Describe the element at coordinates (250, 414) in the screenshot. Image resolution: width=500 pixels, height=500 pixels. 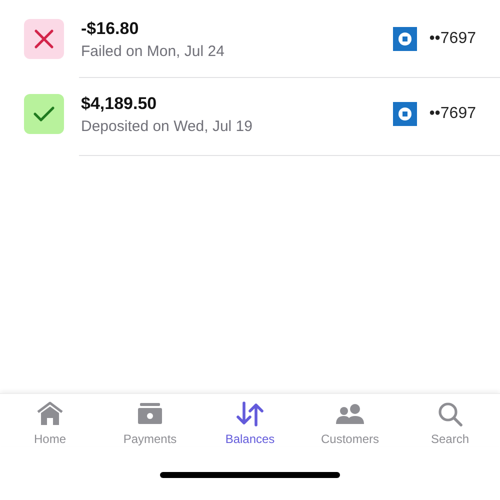
I see `arrows-icon` at that location.